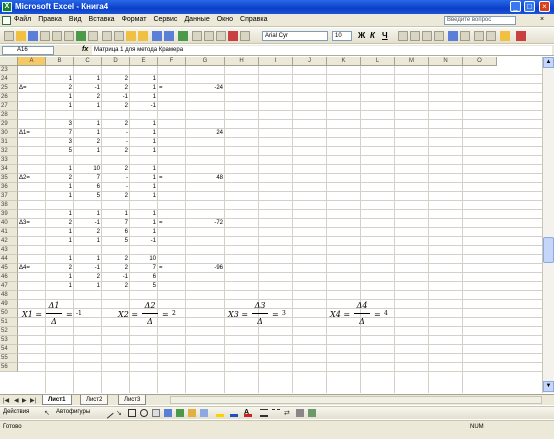  Describe the element at coordinates (33, 36) in the screenshot. I see `save-icon` at that location.